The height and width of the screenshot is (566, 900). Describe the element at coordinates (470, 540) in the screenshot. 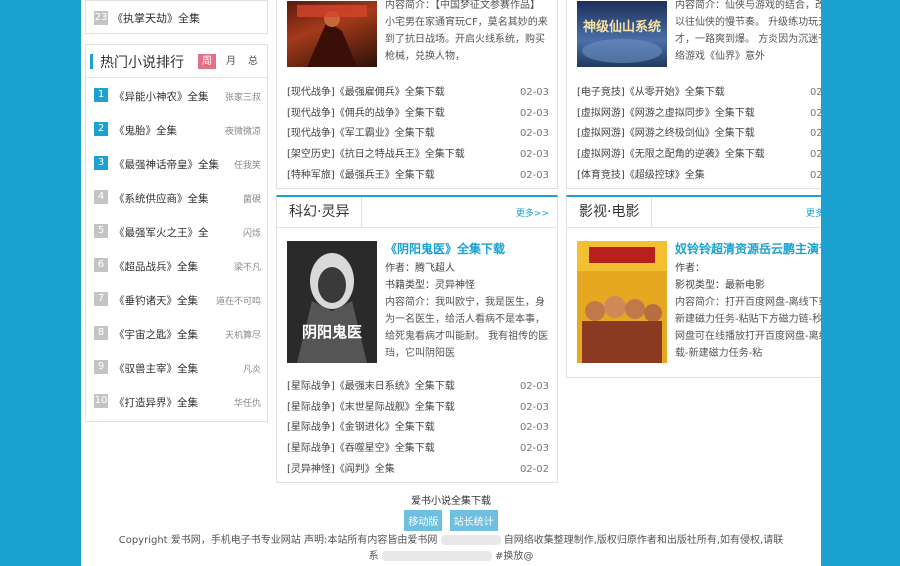

I see `redacted-blur` at that location.